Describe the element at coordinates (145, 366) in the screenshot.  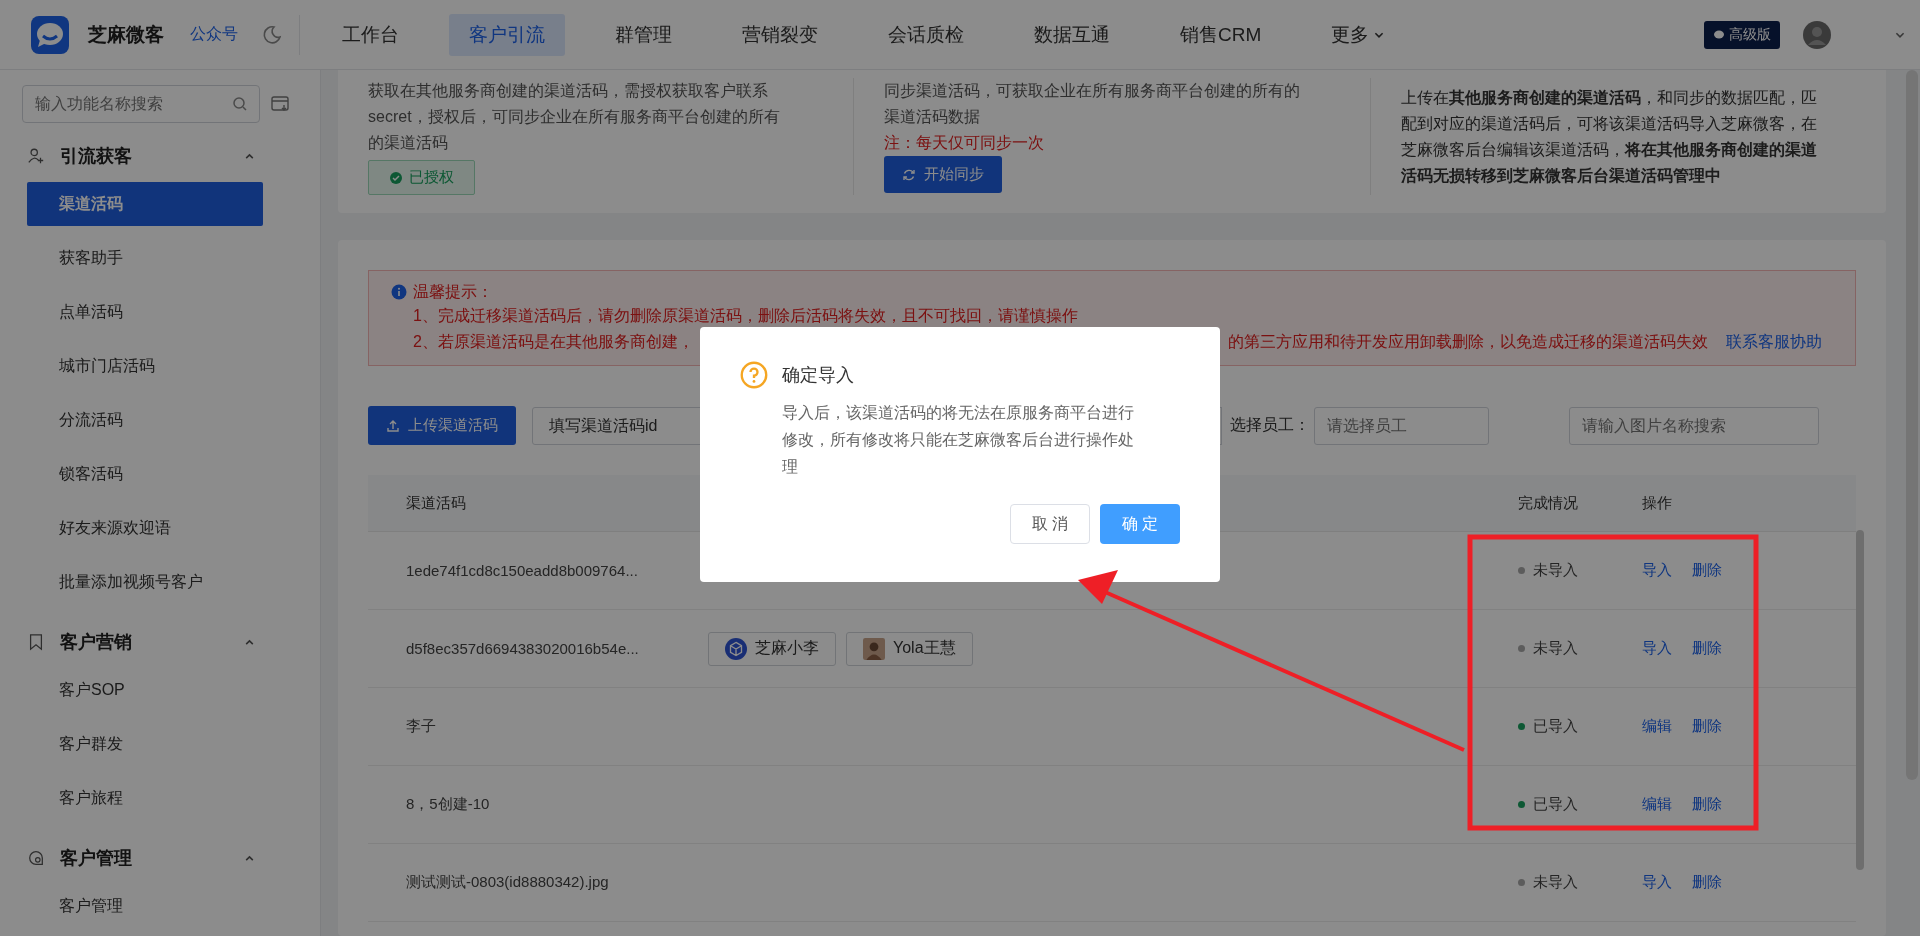
I see `sidebar-item: 城市门店活码` at that location.